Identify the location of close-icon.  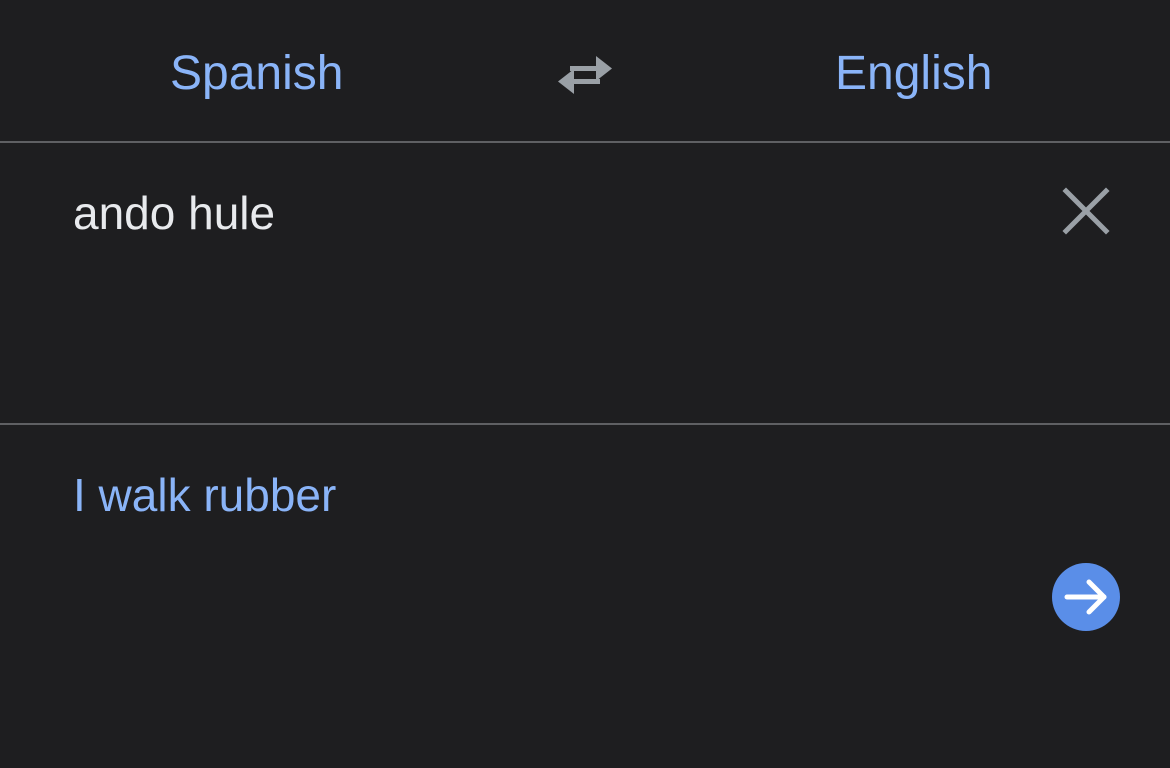
(1086, 211).